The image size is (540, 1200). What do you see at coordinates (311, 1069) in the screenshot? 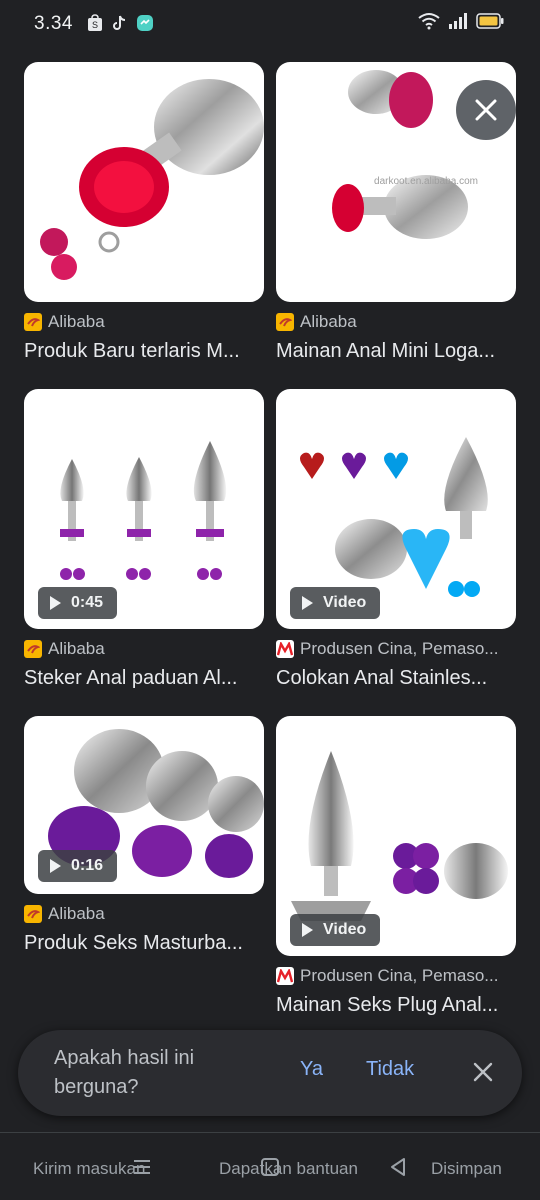
I see `feedback-yes-button: Ya` at bounding box center [311, 1069].